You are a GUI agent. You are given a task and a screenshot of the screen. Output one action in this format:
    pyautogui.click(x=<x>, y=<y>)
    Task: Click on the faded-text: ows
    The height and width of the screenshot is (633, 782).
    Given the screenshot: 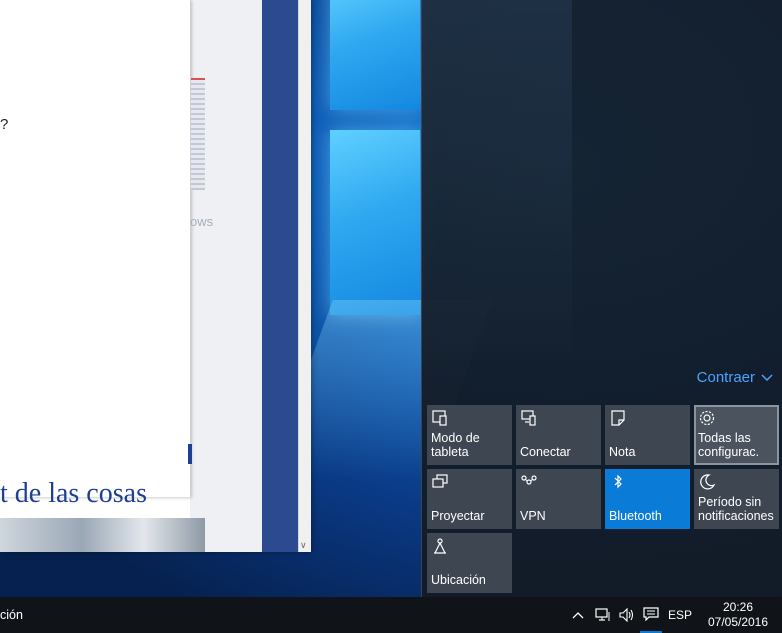 What is the action you would take?
    pyautogui.click(x=202, y=221)
    